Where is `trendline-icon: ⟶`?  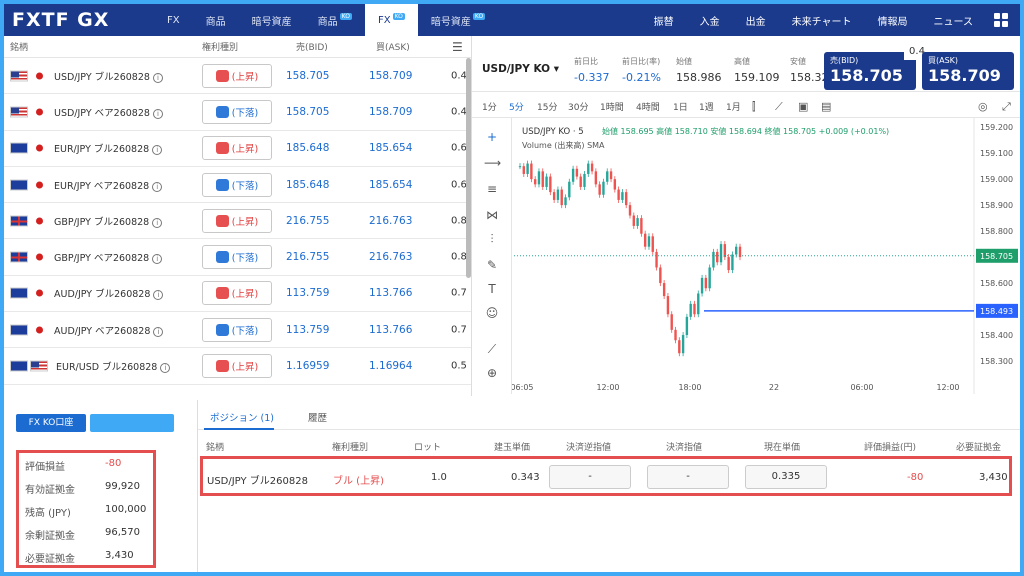
trendline-icon: ⟶ is located at coordinates (492, 163).